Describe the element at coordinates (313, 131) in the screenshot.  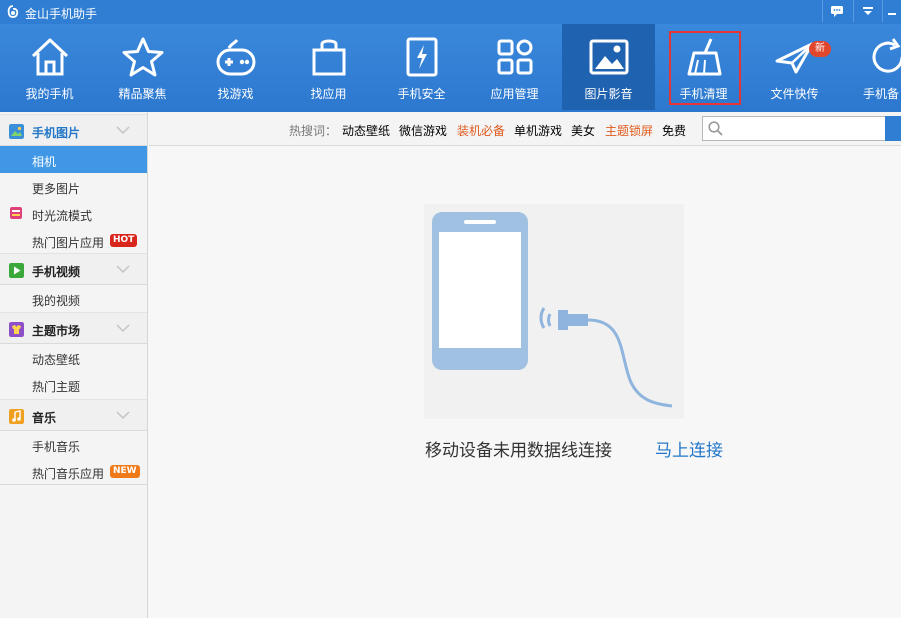
I see `hot-search-label: 热搜词：` at that location.